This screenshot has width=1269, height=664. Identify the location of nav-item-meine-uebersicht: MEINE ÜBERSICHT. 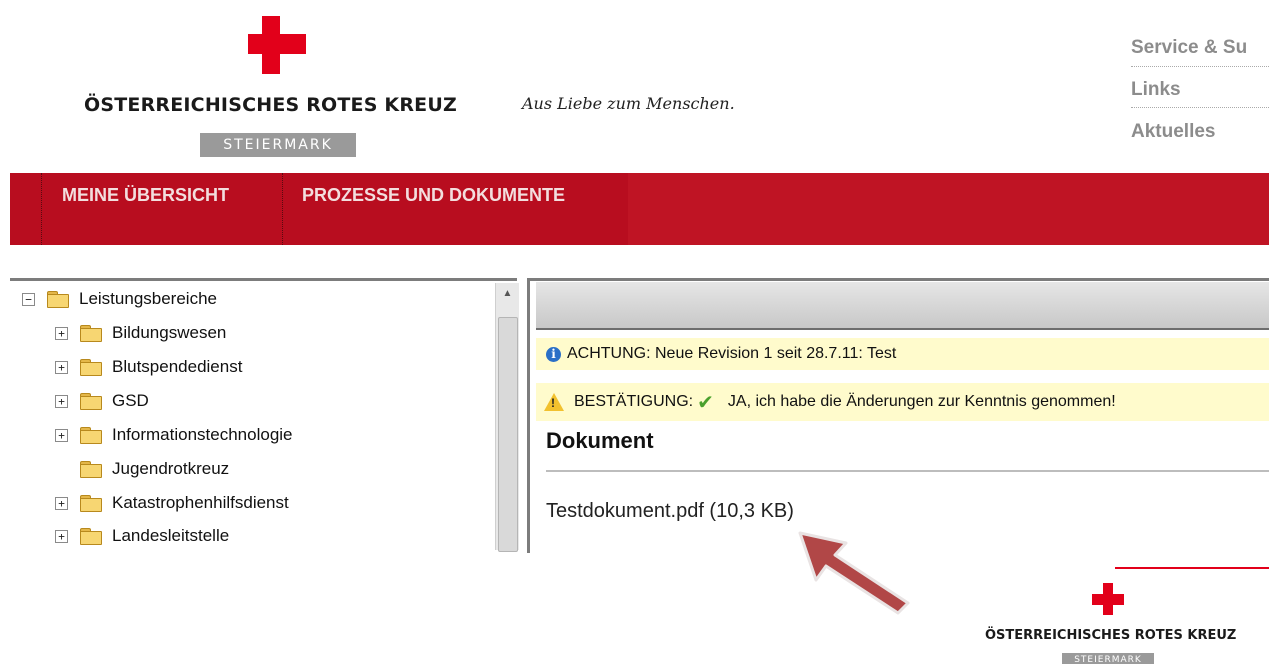
(145, 195).